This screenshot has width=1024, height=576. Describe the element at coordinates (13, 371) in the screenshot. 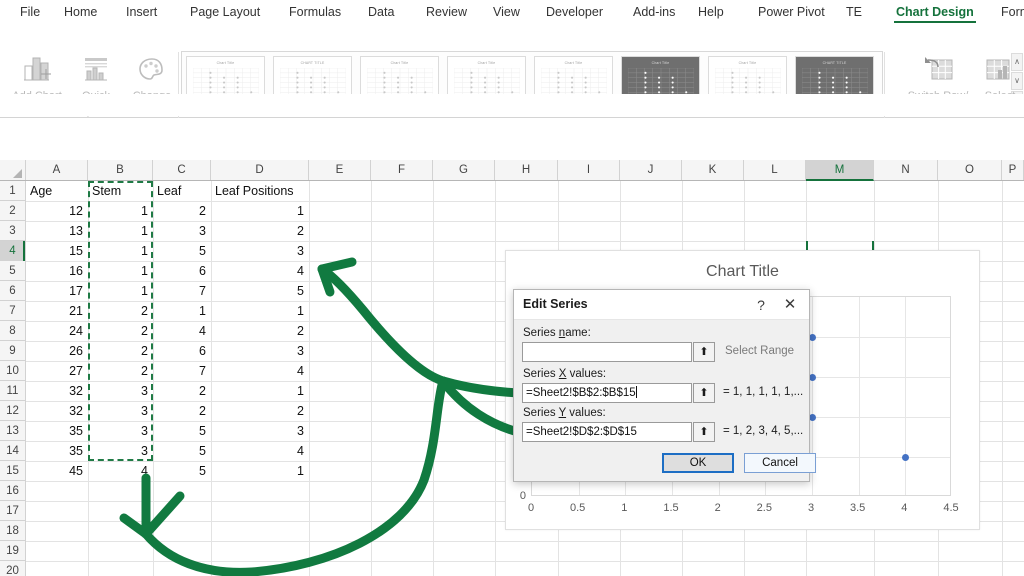

I see `row-header-10: 10` at that location.